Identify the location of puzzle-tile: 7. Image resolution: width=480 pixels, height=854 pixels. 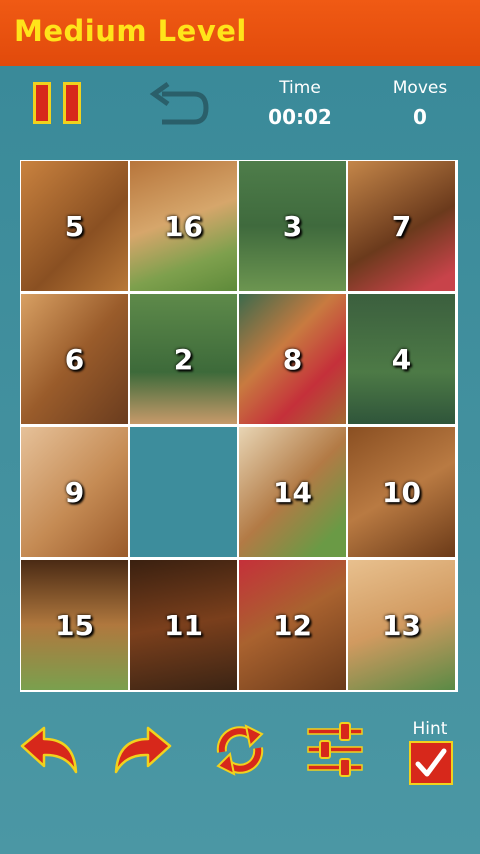
(401, 226).